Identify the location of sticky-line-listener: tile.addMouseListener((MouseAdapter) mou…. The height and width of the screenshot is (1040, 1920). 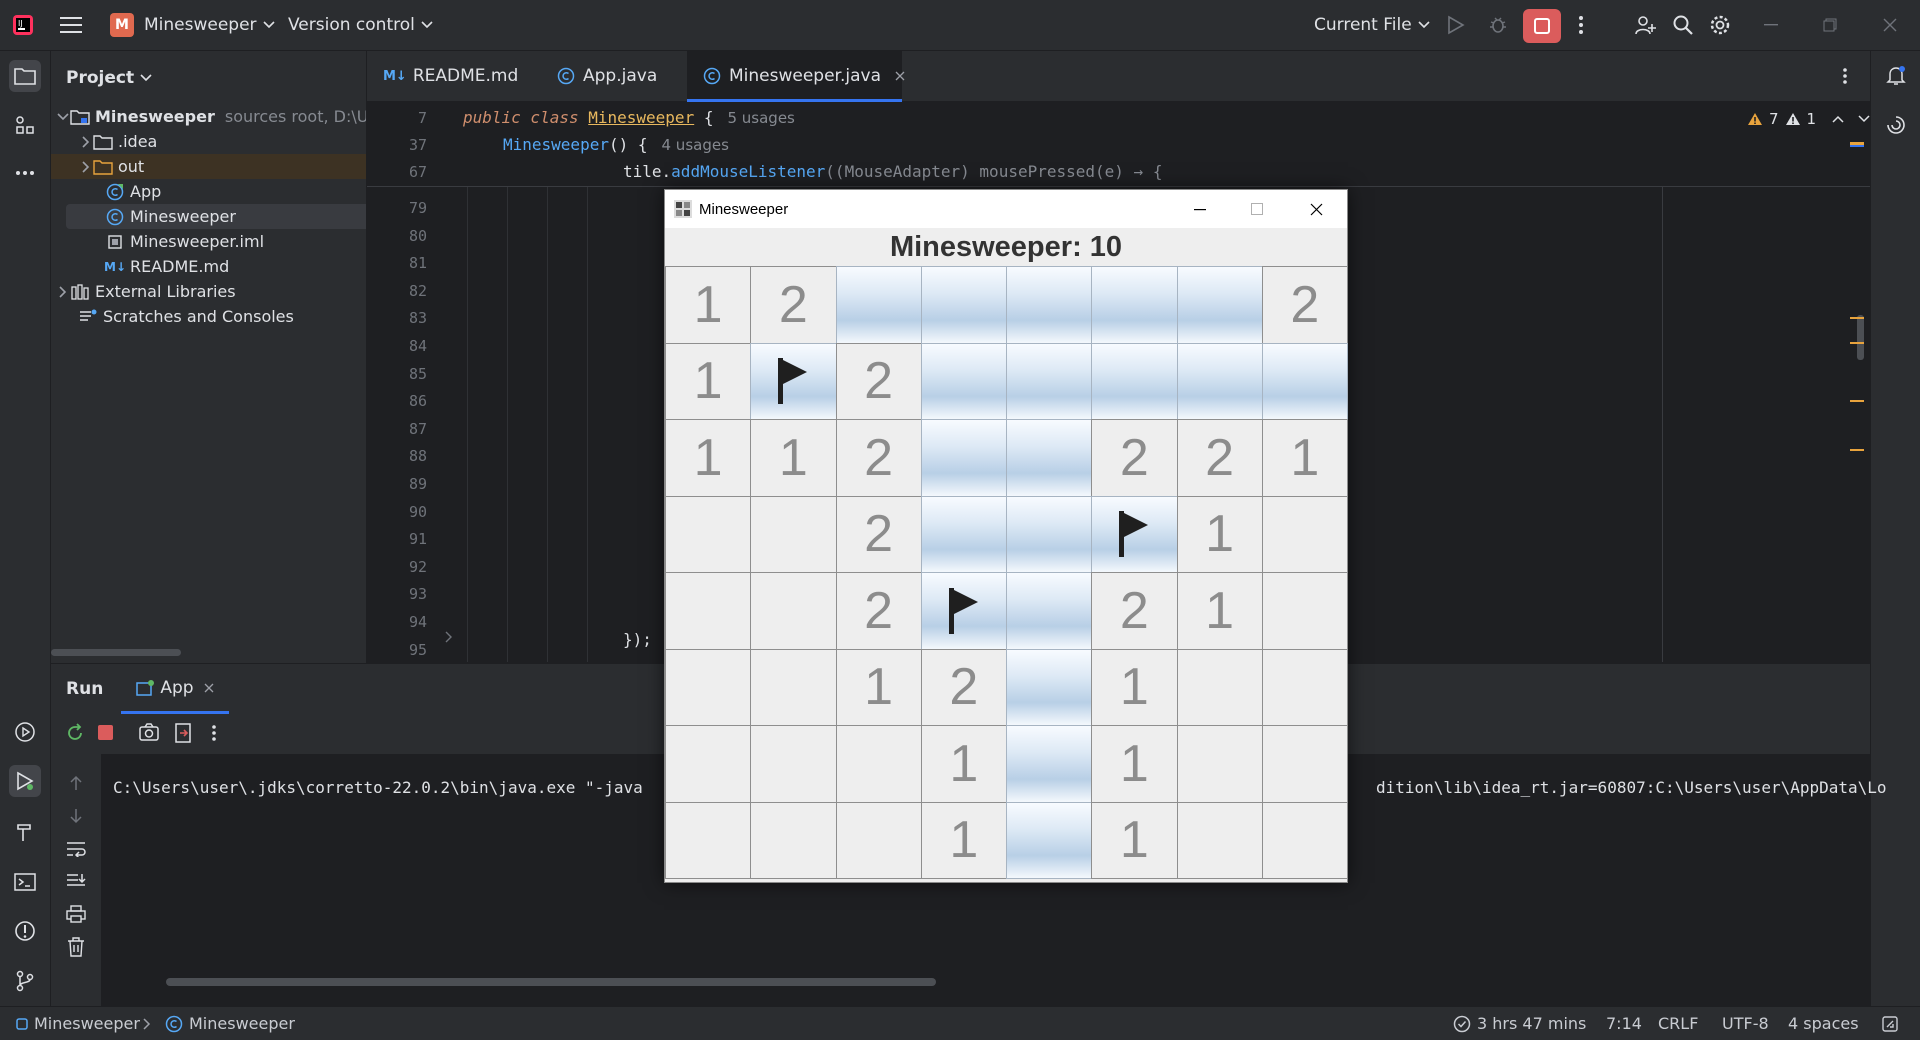
(892, 171).